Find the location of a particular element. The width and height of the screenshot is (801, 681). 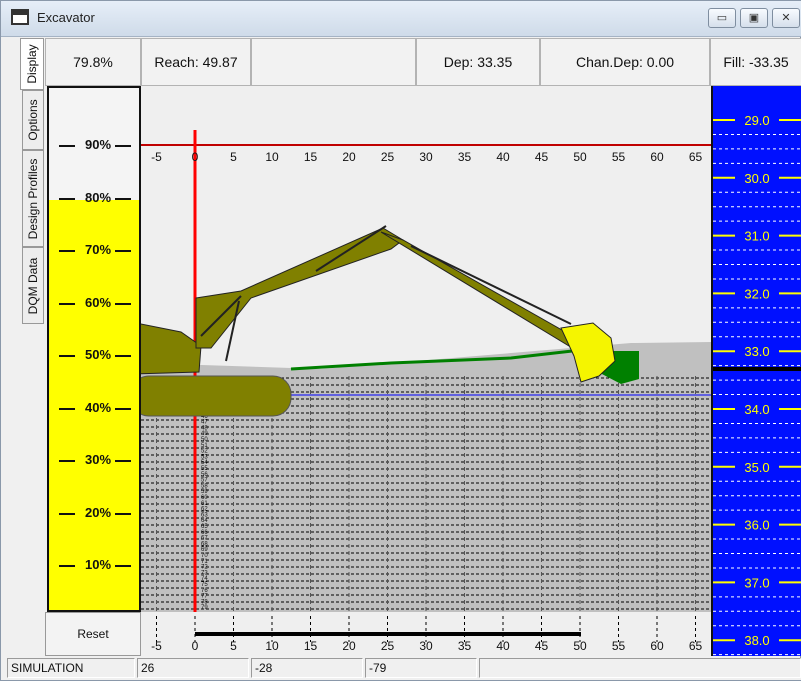

top-scale-label: 45 is located at coordinates (542, 157).